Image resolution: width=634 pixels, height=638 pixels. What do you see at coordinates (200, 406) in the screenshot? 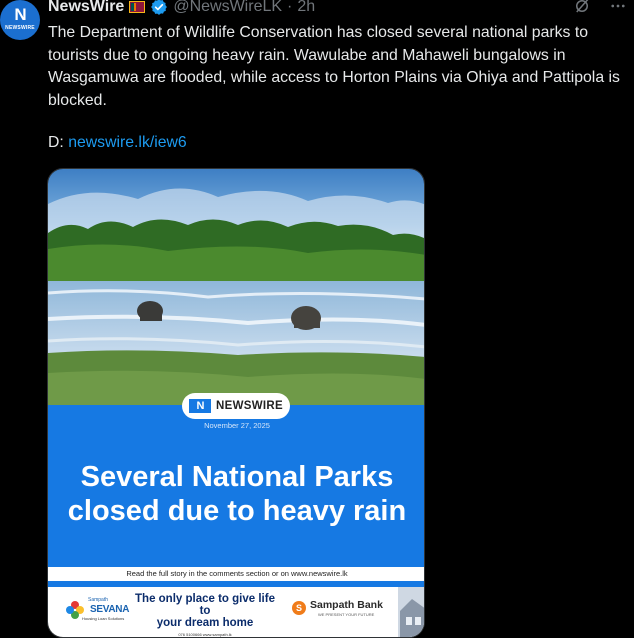
I see `newswire-logo-icon: N` at bounding box center [200, 406].